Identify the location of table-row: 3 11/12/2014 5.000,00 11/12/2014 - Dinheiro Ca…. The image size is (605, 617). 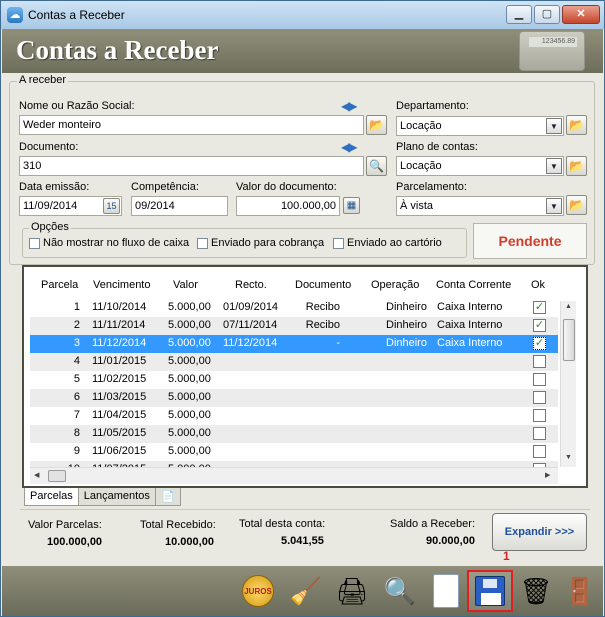
(294, 344).